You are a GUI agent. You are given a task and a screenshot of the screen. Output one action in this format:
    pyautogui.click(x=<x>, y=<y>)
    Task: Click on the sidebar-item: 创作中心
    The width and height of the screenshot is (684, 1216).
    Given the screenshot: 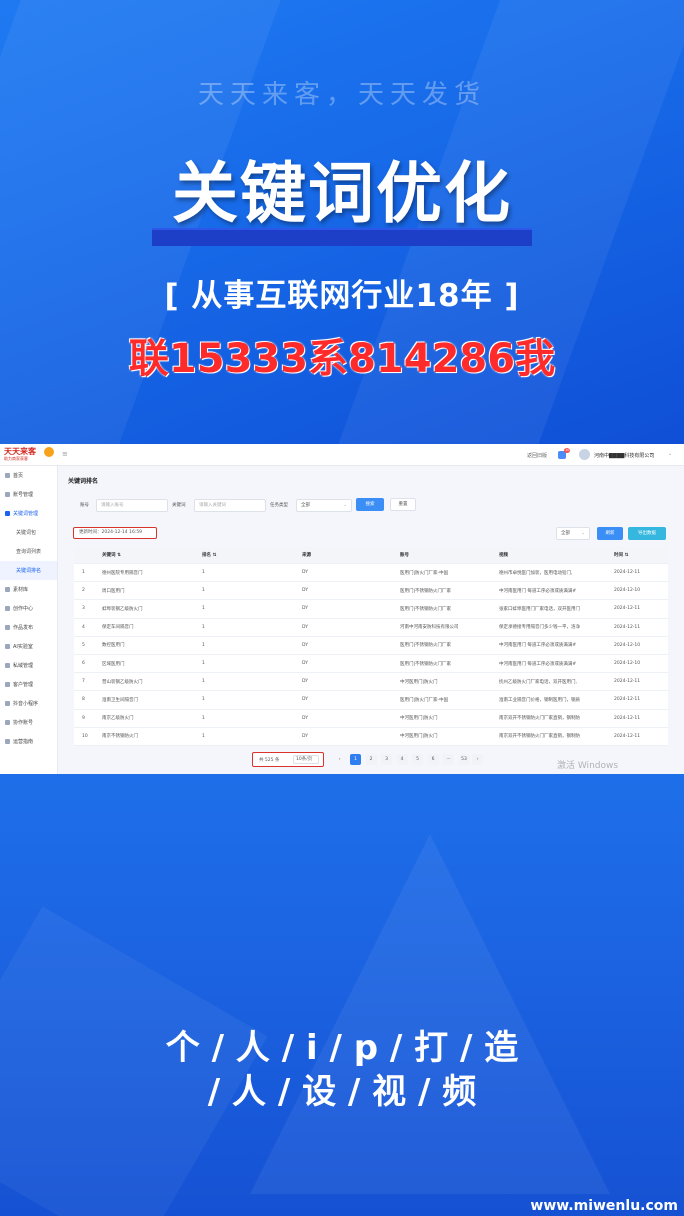 What is the action you would take?
    pyautogui.click(x=28, y=608)
    